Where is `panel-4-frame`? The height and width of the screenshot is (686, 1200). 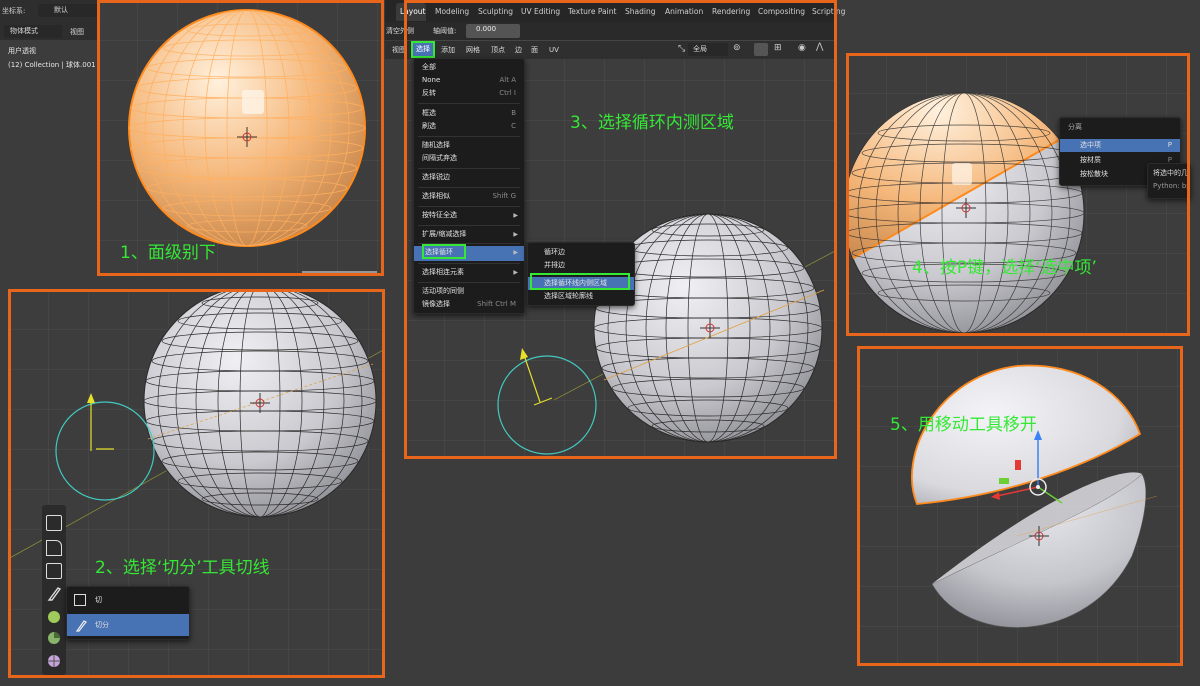 panel-4-frame is located at coordinates (1018, 194).